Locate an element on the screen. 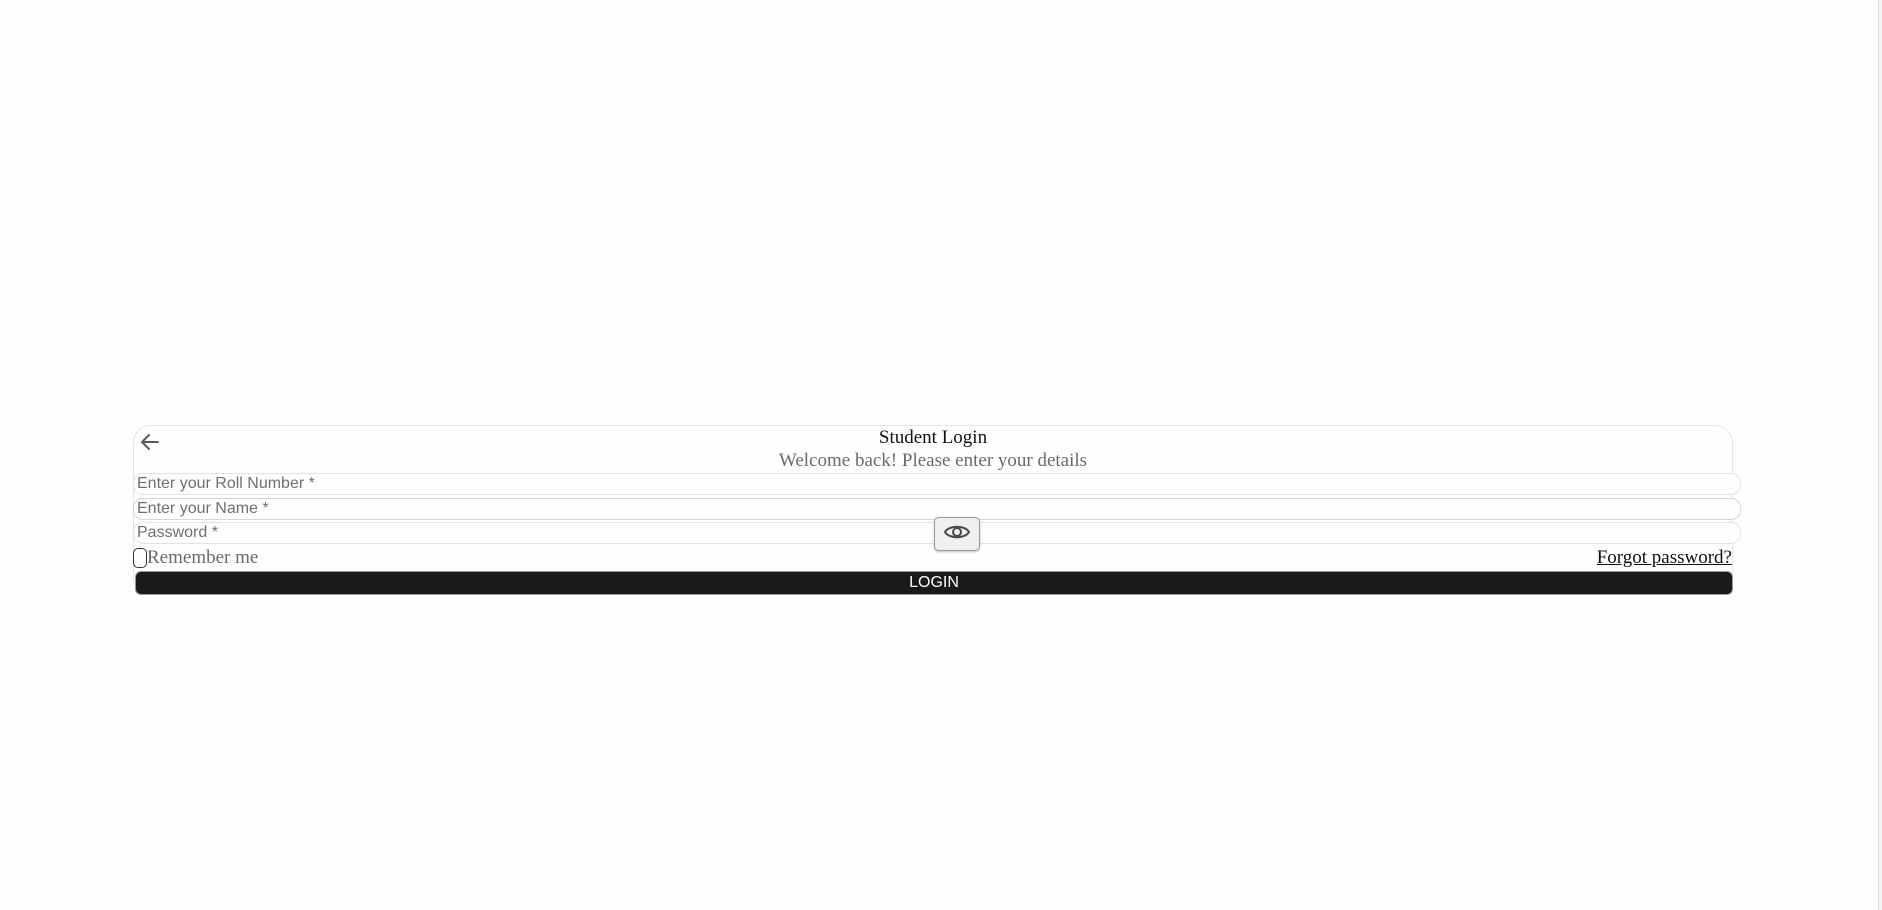  remember-me-checkbox is located at coordinates (140, 558).